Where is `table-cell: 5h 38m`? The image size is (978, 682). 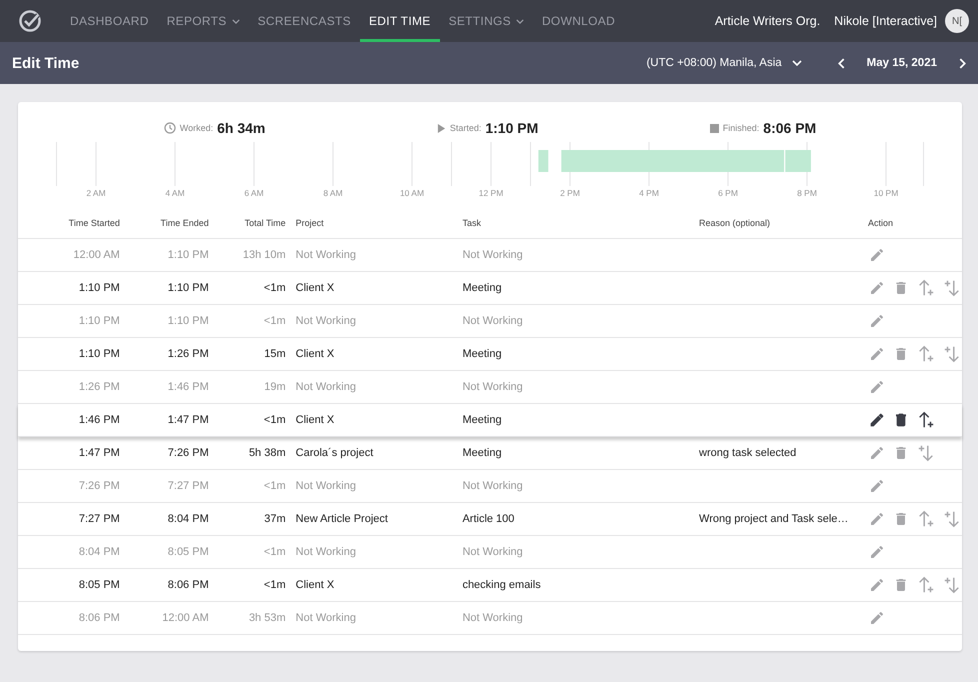
table-cell: 5h 38m is located at coordinates (252, 453).